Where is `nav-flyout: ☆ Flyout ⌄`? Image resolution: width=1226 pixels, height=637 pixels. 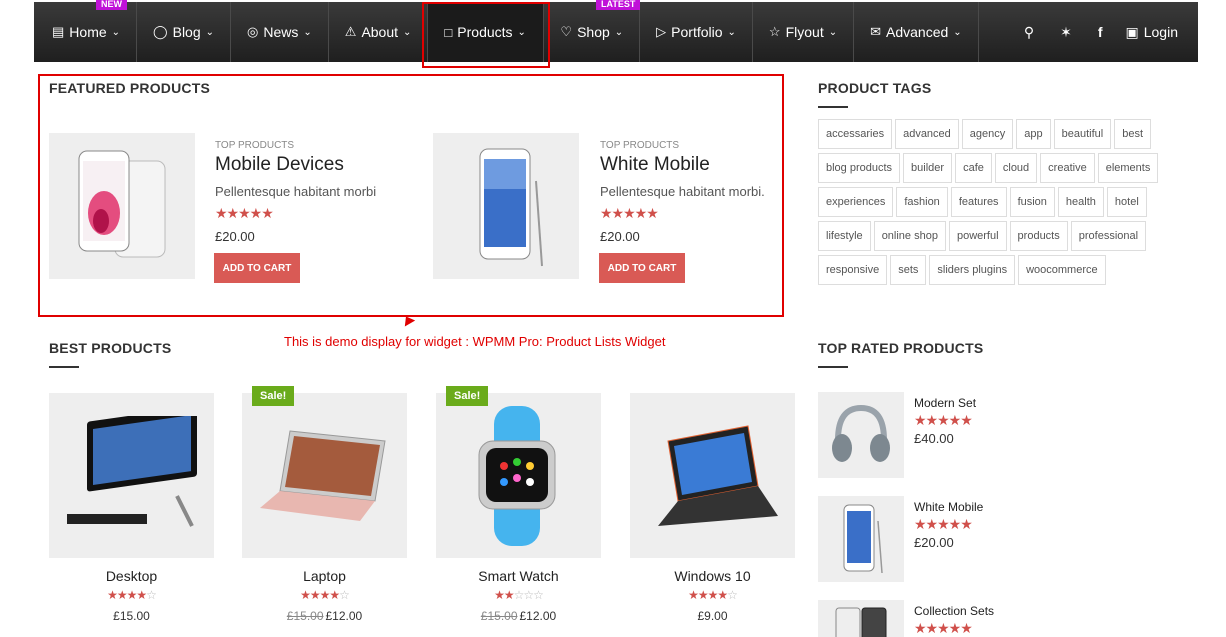 nav-flyout: ☆ Flyout ⌄ is located at coordinates (804, 32).